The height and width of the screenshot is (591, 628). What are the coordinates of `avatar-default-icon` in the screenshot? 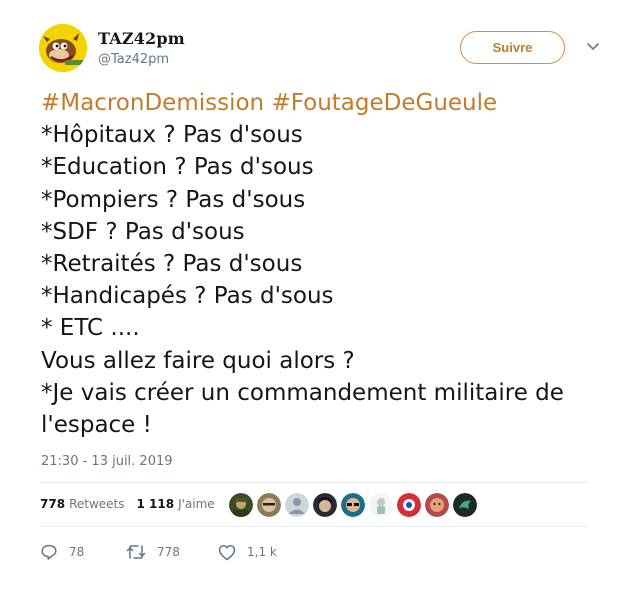 It's located at (297, 505).